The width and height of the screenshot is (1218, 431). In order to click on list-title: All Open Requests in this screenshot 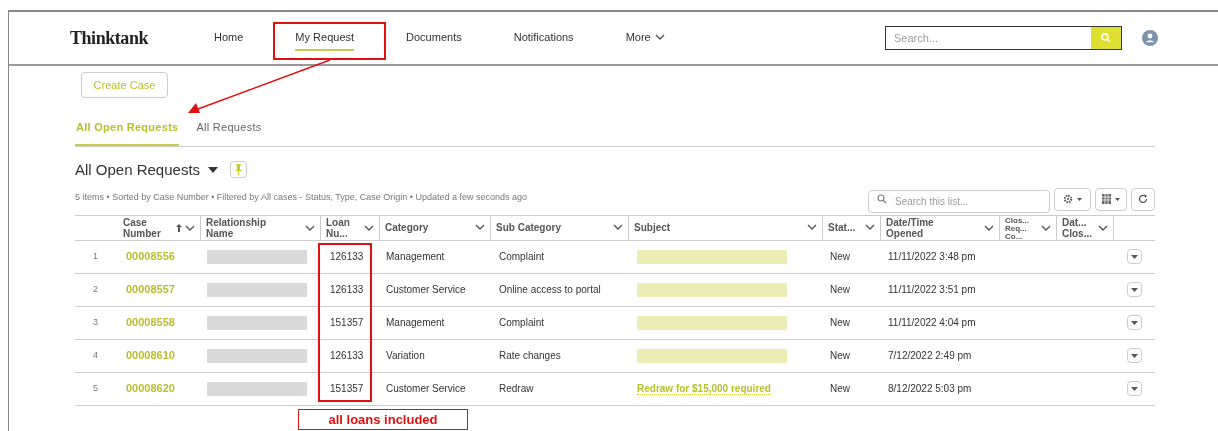, I will do `click(138, 169)`.